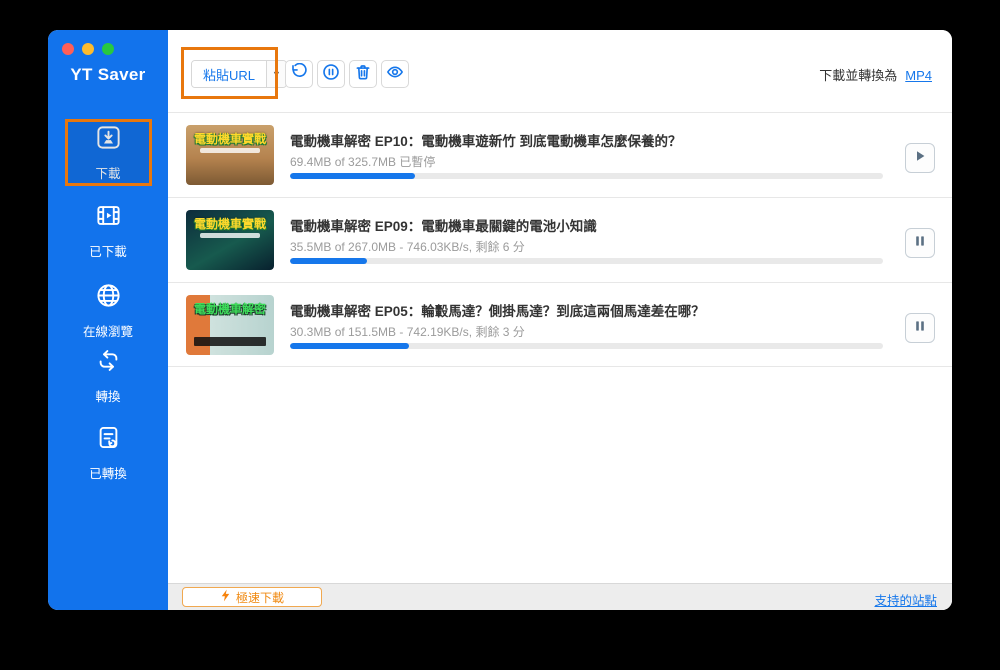 The width and height of the screenshot is (1000, 670). I want to click on resume-button, so click(920, 158).